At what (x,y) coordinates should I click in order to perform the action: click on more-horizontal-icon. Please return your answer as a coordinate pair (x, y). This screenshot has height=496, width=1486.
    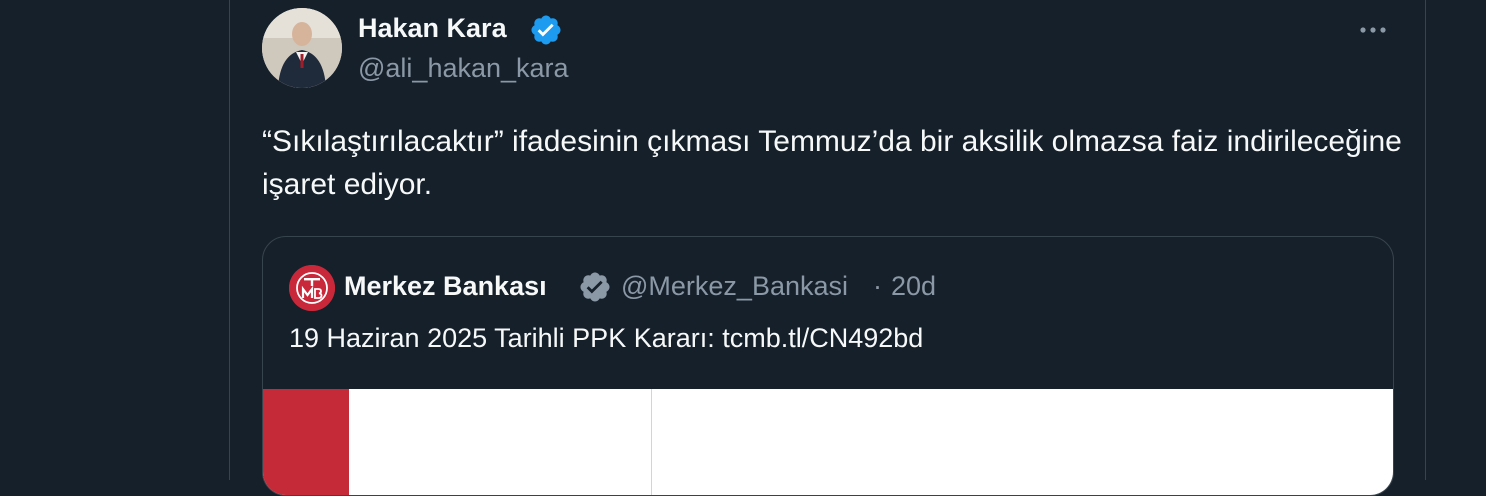
    Looking at the image, I should click on (1373, 30).